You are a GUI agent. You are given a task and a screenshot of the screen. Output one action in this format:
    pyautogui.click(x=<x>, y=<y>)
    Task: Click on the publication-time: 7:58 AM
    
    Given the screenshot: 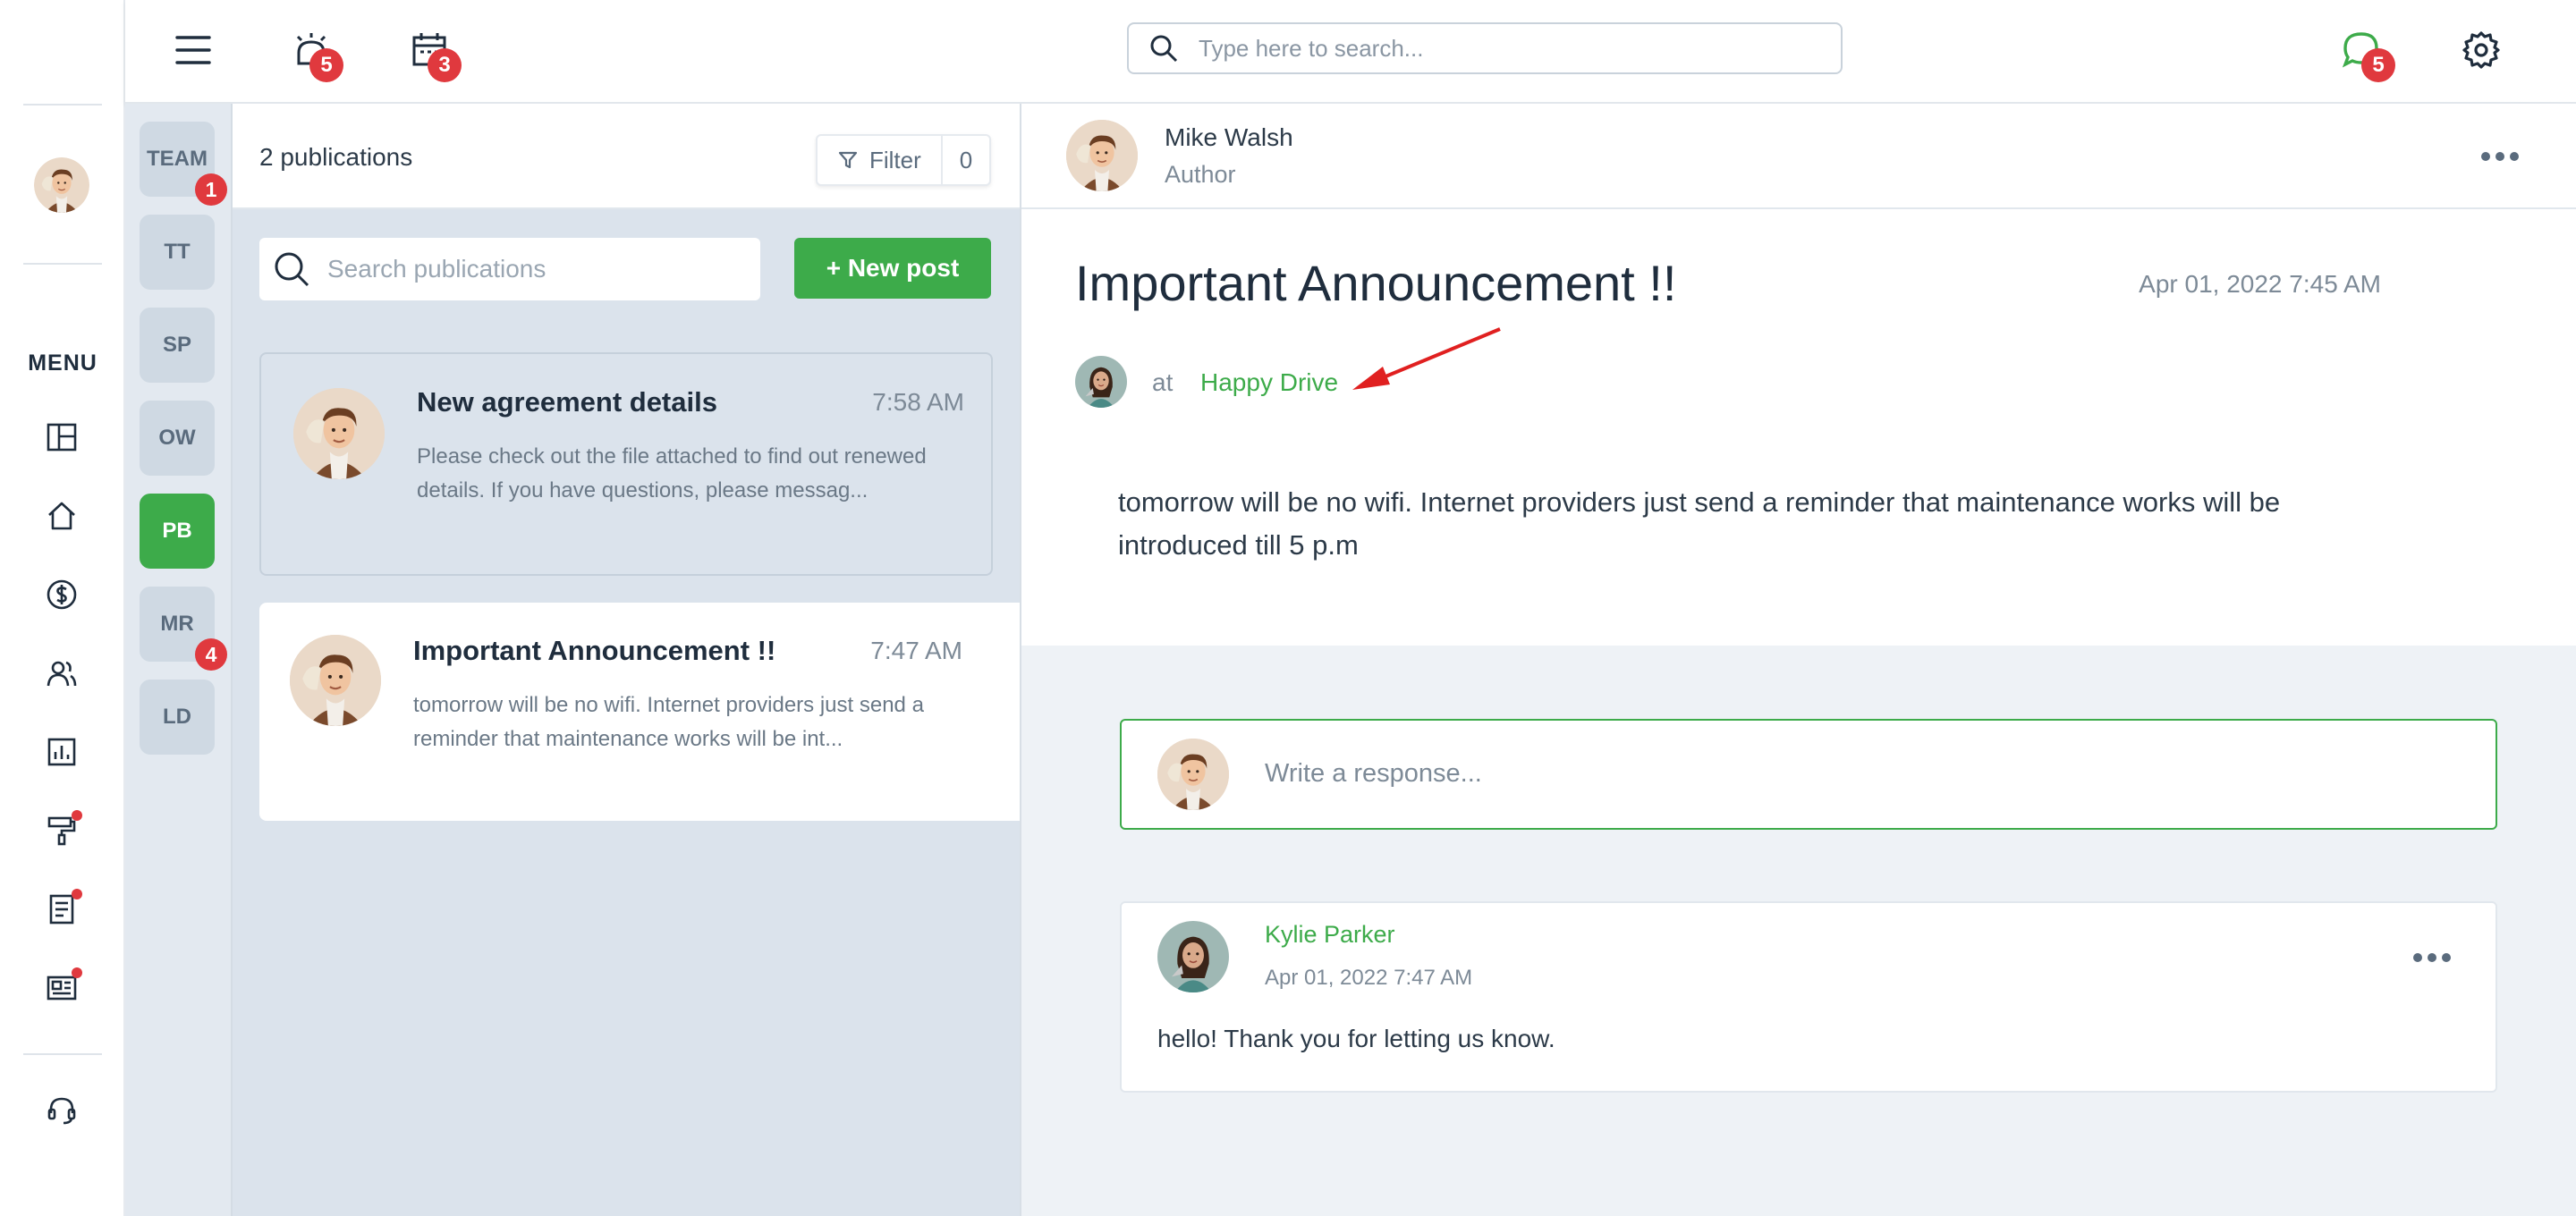 What is the action you would take?
    pyautogui.click(x=918, y=402)
    